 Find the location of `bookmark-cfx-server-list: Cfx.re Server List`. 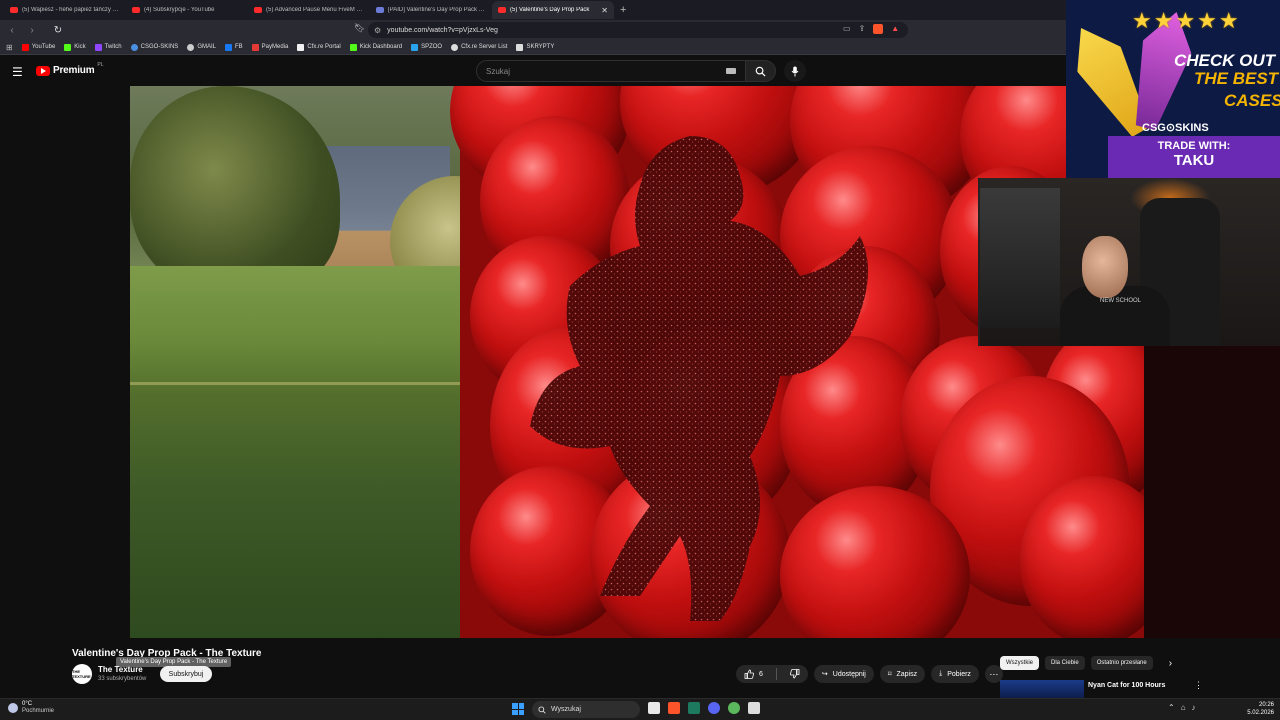

bookmark-cfx-server-list: Cfx.re Server List is located at coordinates (479, 47).